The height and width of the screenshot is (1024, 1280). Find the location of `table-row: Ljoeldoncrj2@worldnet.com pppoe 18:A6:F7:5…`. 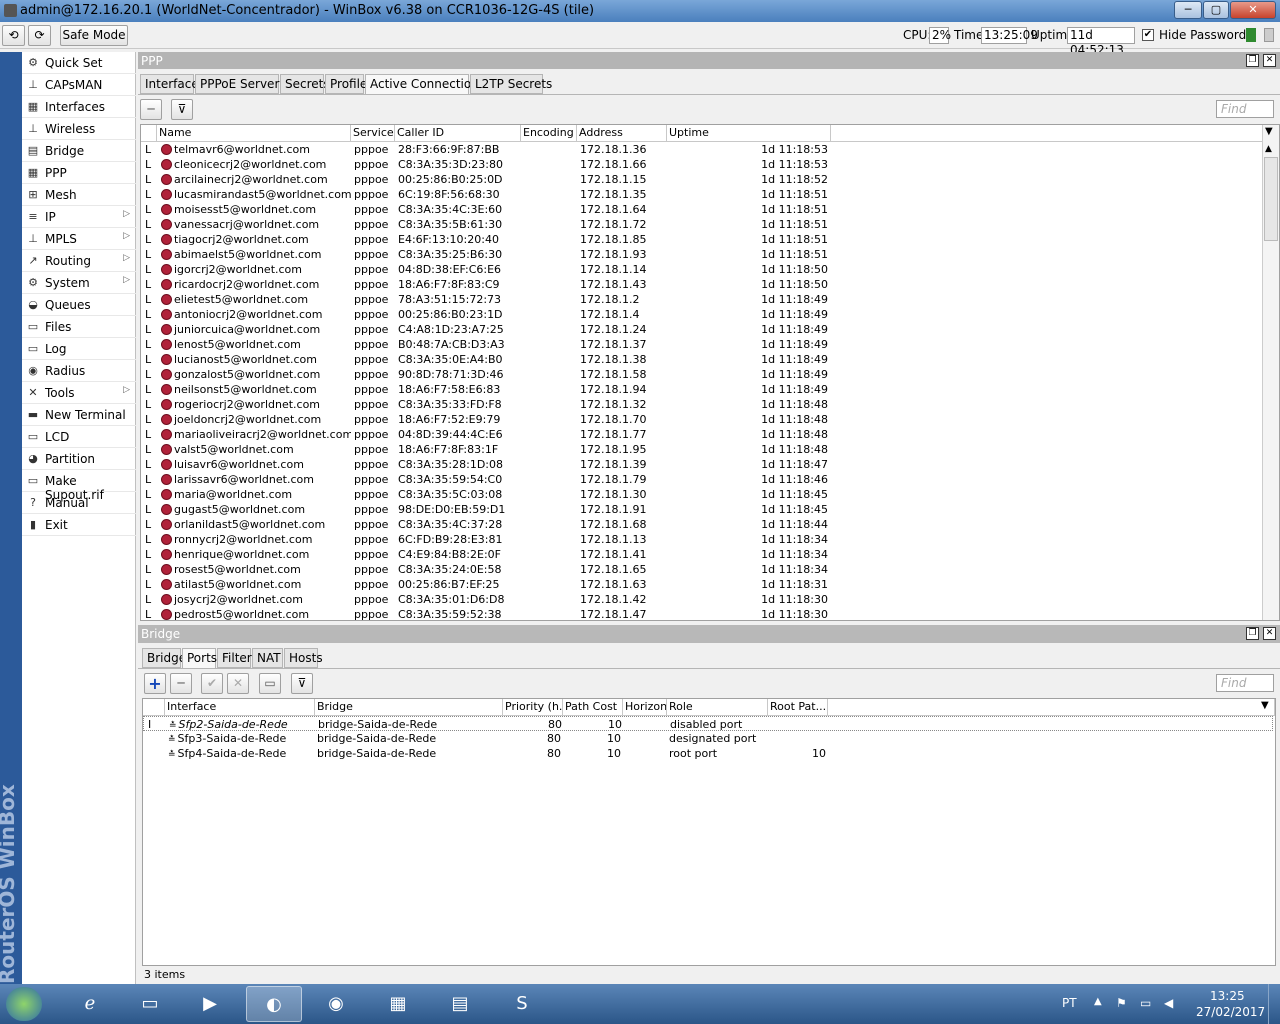

table-row: Ljoeldoncrj2@worldnet.com pppoe 18:A6:F7:5… is located at coordinates (702, 419).